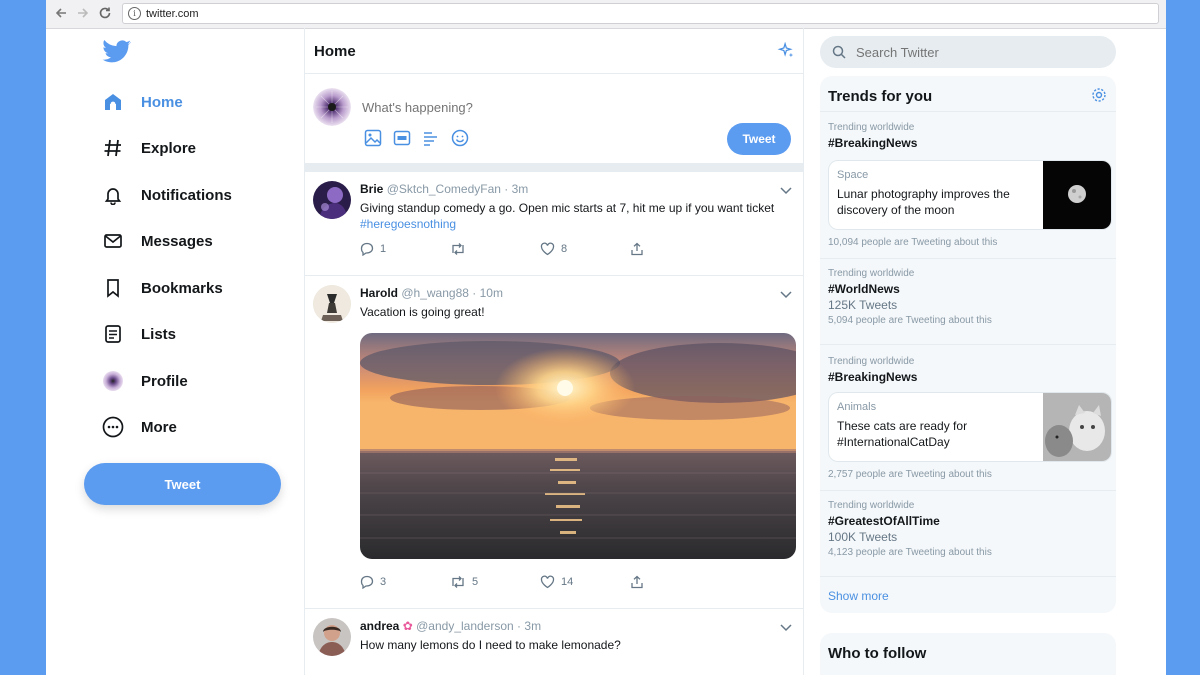 The width and height of the screenshot is (1200, 675). Describe the element at coordinates (113, 148) in the screenshot. I see `hashtag-icon` at that location.